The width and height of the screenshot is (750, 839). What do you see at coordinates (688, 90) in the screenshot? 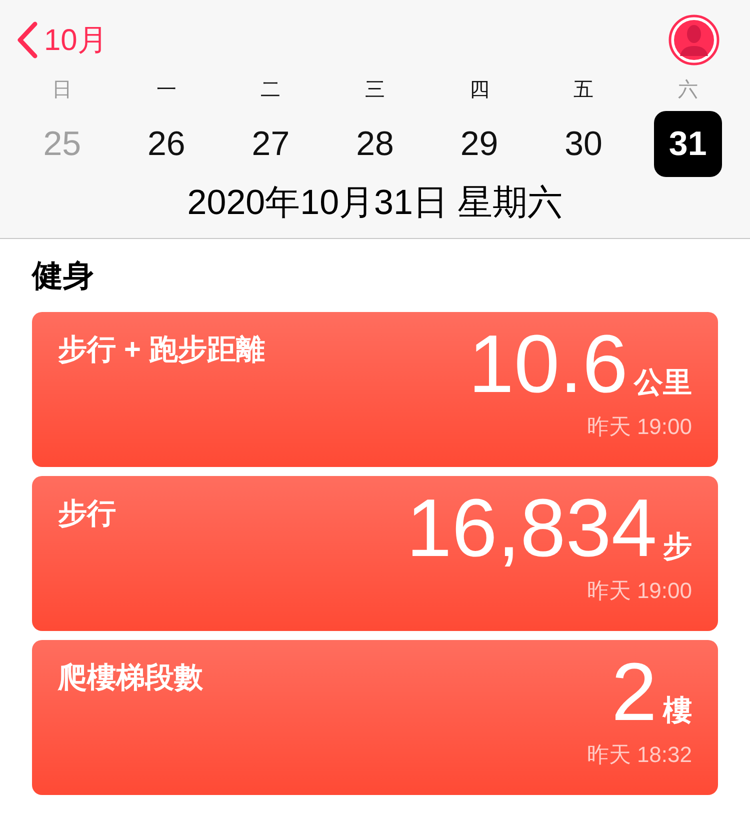
I see `weekday-label: 六` at bounding box center [688, 90].